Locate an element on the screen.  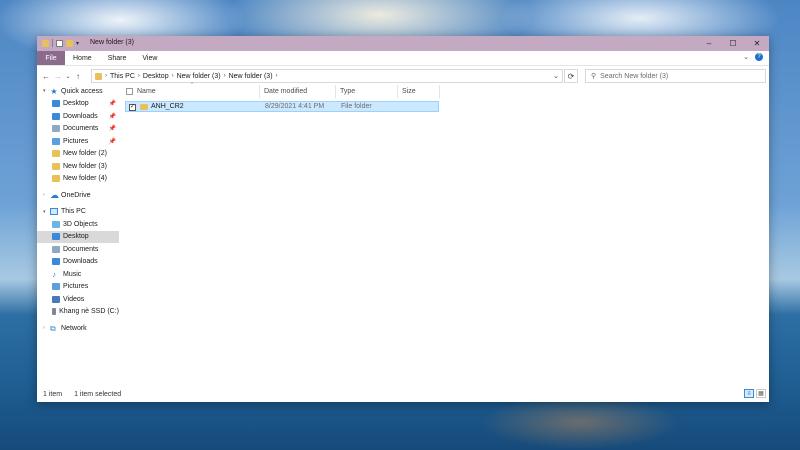
tab-home: Home is located at coordinates (82, 58).